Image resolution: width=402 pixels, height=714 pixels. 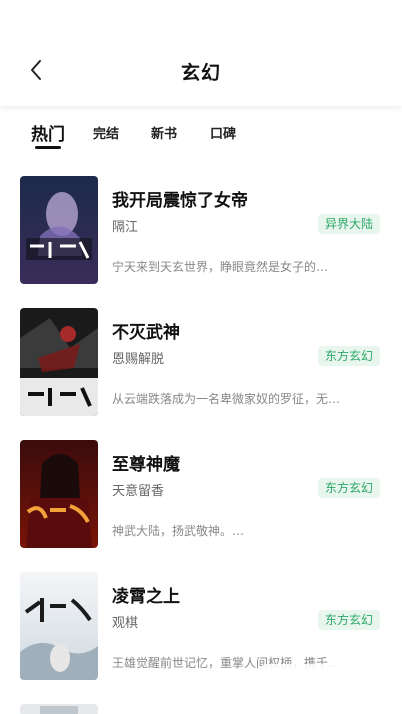 What do you see at coordinates (201, 53) in the screenshot?
I see `top-bar: 玄幻` at bounding box center [201, 53].